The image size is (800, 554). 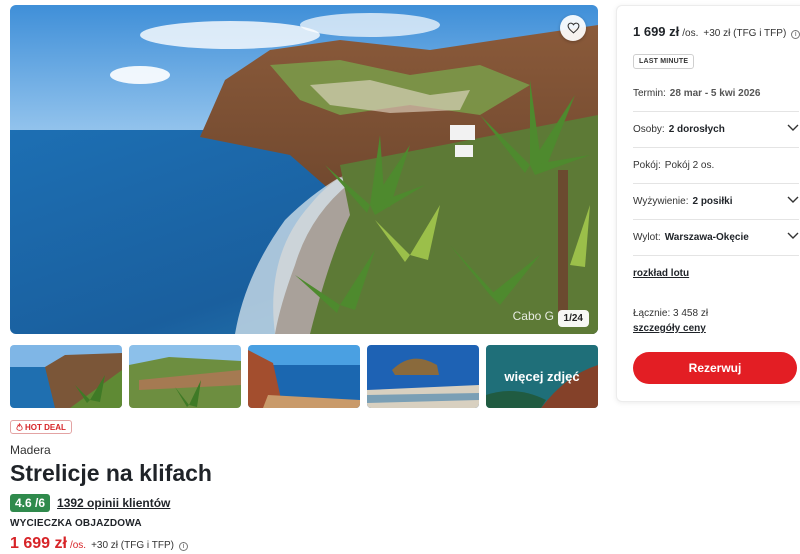 I want to click on offer-region: Madera, so click(x=30, y=450).